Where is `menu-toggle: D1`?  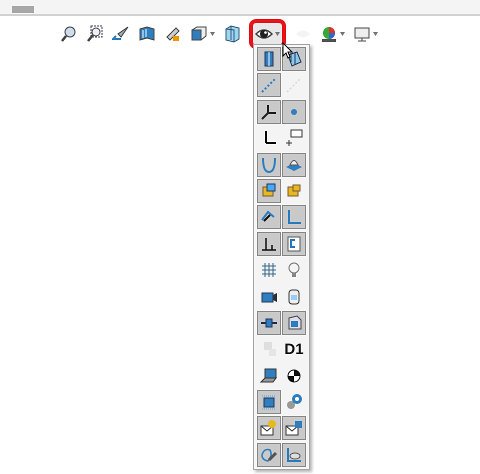
menu-toggle: D1 is located at coordinates (294, 349).